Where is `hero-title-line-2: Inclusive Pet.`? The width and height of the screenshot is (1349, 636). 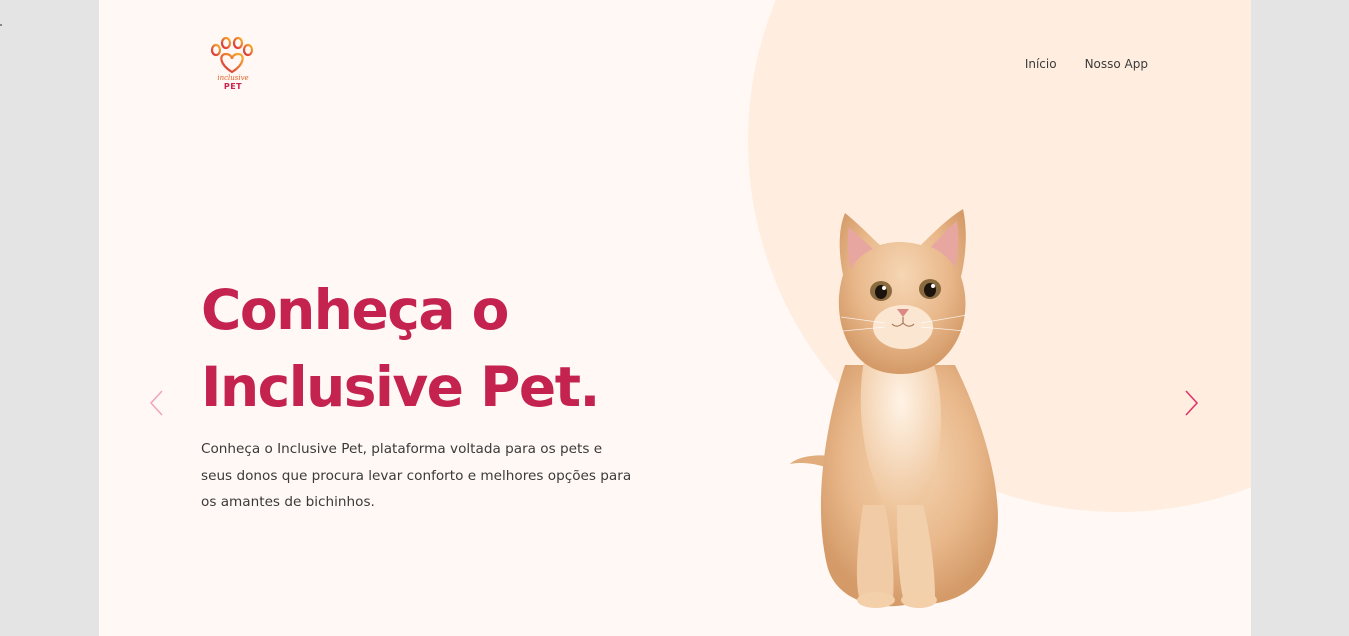 hero-title-line-2: Inclusive Pet. is located at coordinates (400, 387).